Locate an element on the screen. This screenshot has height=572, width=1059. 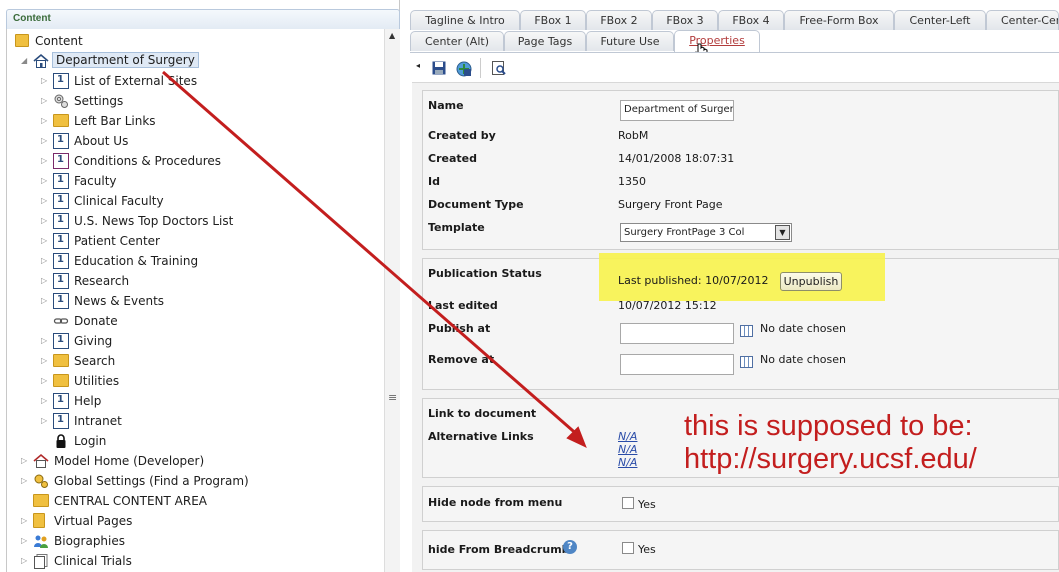
tree-node-department-of-surgery: ◢ Department of Surgery is located at coordinates (171, 61).